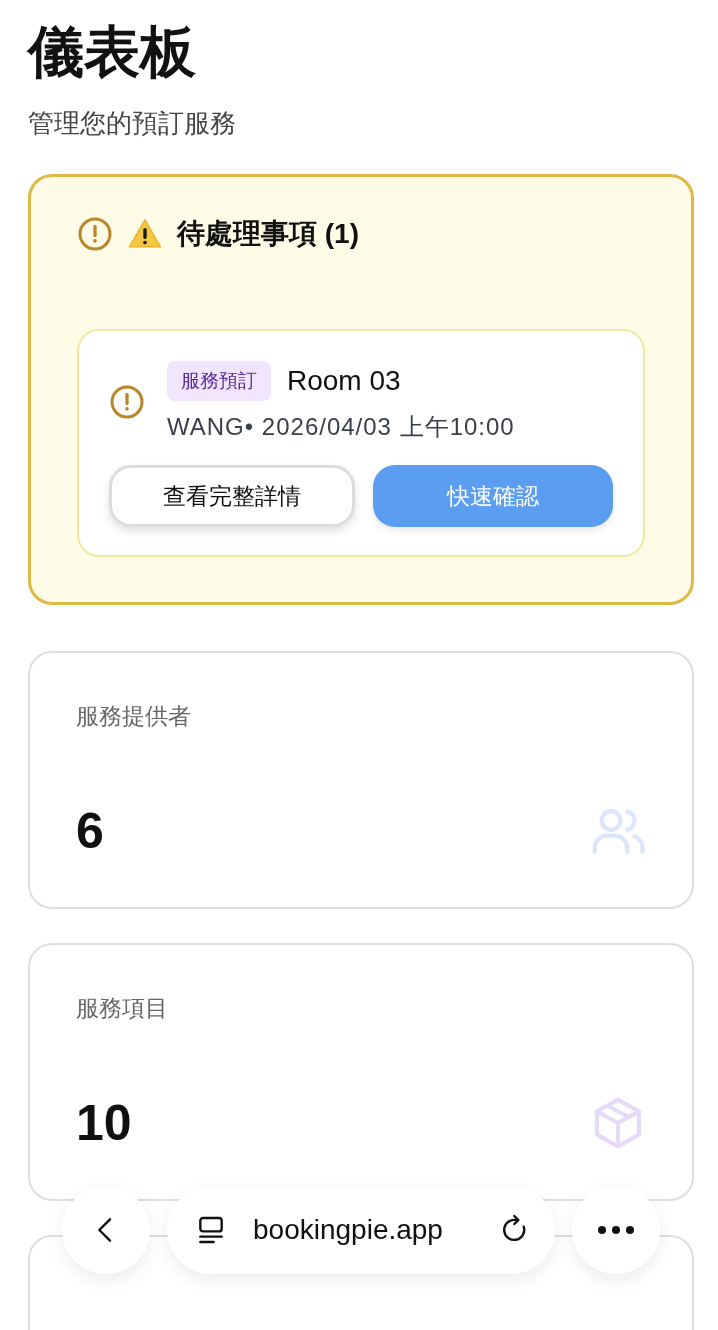 The width and height of the screenshot is (718, 1330). What do you see at coordinates (268, 234) in the screenshot?
I see `pending-title: 待處理事項 (1)` at bounding box center [268, 234].